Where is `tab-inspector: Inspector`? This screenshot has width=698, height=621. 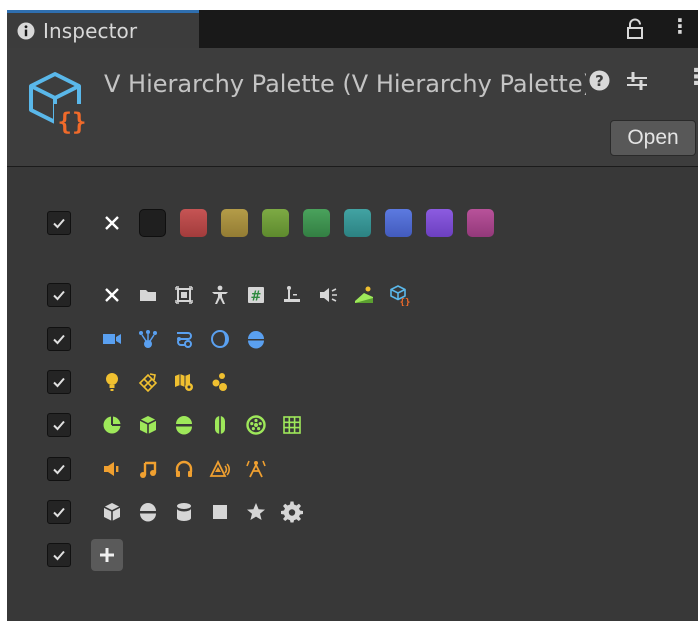 tab-inspector: Inspector is located at coordinates (103, 29).